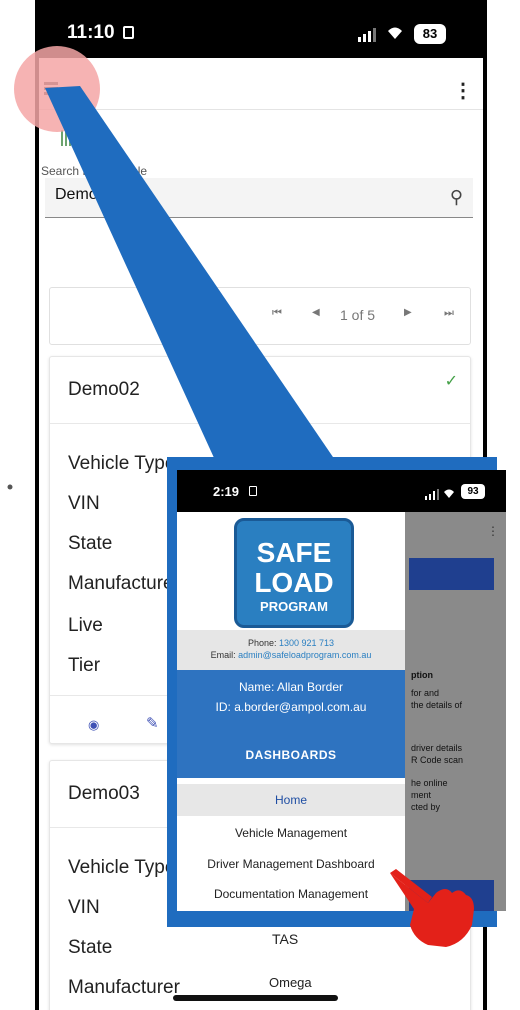 The width and height of the screenshot is (520, 1010). Describe the element at coordinates (422, 675) in the screenshot. I see `background-text: ption` at that location.